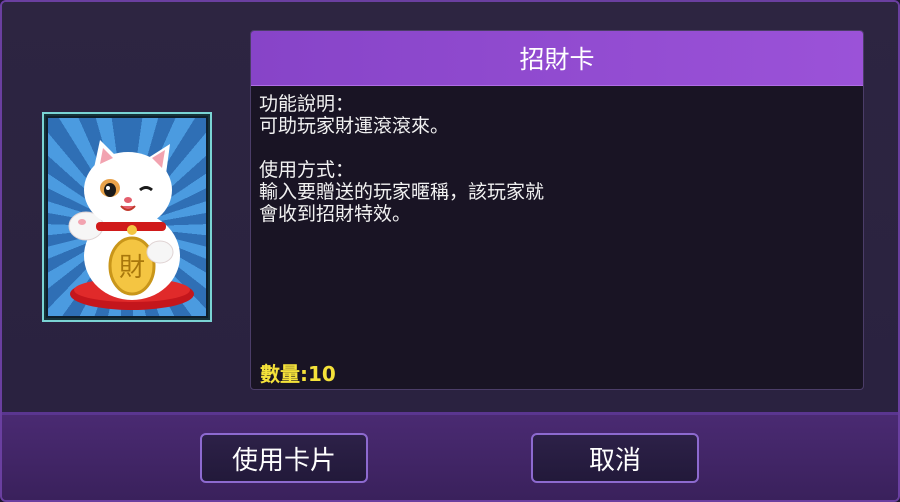 The image size is (900, 502). What do you see at coordinates (307, 104) in the screenshot?
I see `description-line: 功能說明：` at bounding box center [307, 104].